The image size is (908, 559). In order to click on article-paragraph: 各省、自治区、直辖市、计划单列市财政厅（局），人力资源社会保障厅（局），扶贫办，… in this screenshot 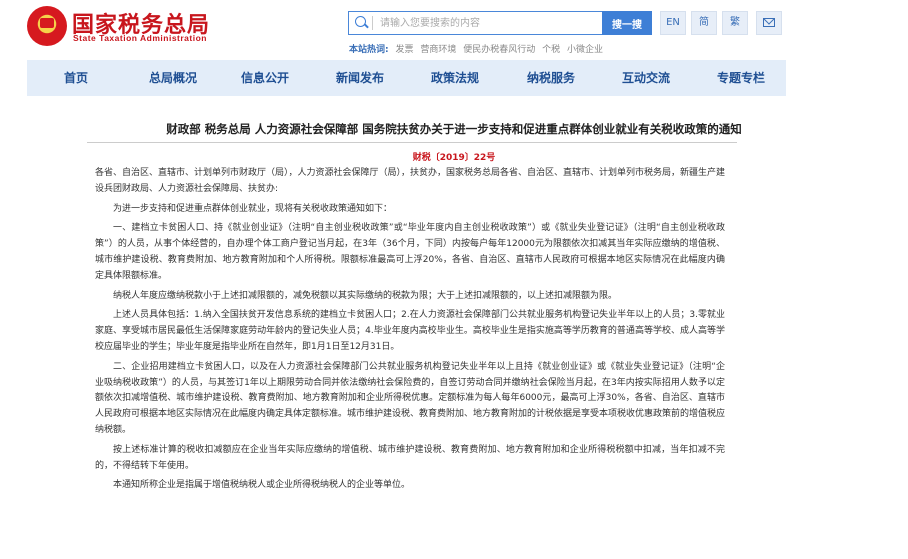, I will do `click(410, 181)`.